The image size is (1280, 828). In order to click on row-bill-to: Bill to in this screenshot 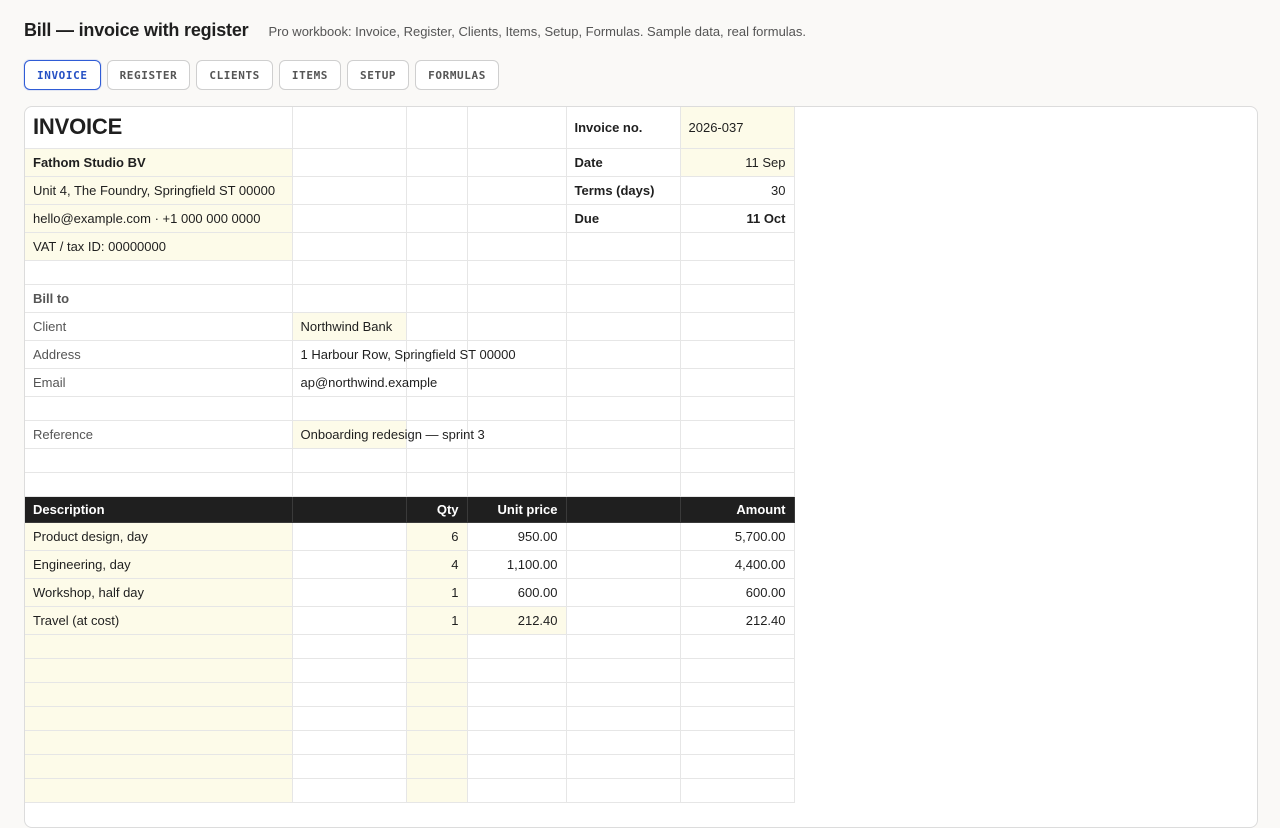, I will do `click(410, 298)`.